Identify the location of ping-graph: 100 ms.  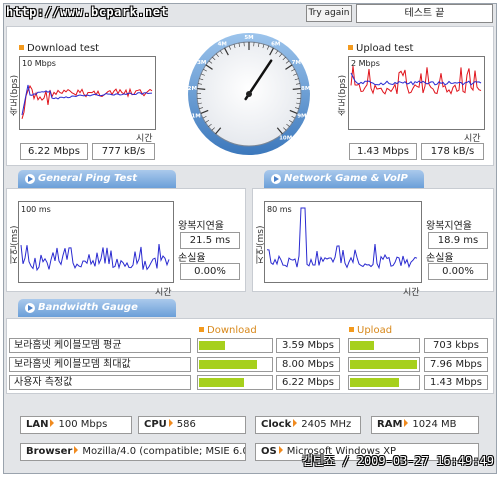
(96, 242).